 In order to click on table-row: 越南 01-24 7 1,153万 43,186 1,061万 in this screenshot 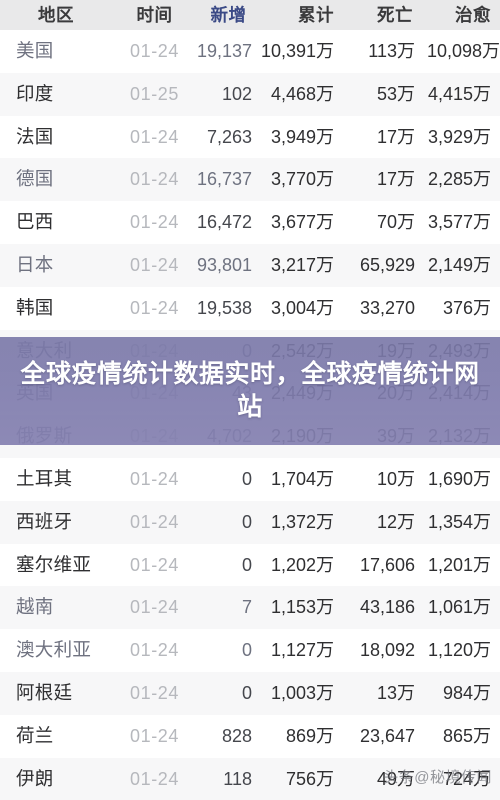, I will do `click(250, 608)`.